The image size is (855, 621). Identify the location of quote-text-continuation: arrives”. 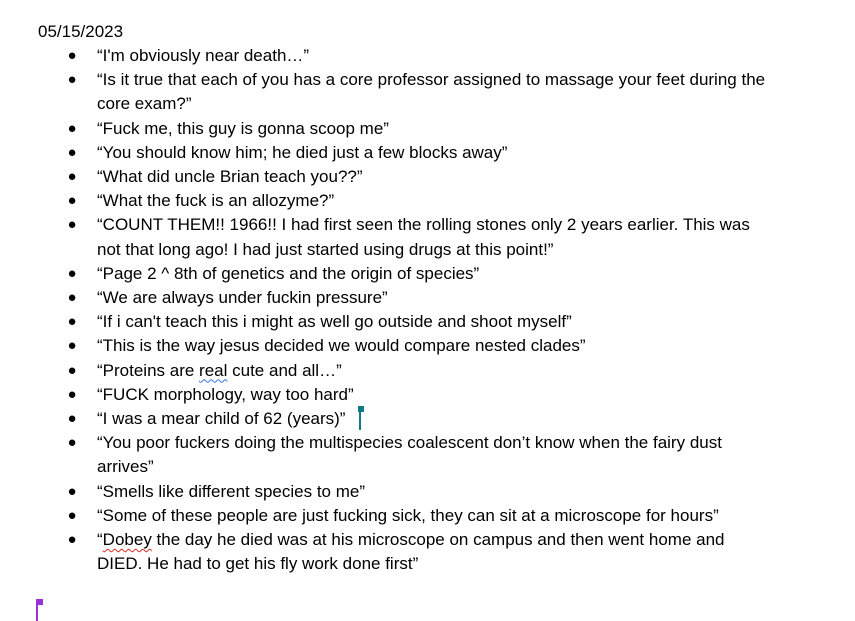
(125, 467).